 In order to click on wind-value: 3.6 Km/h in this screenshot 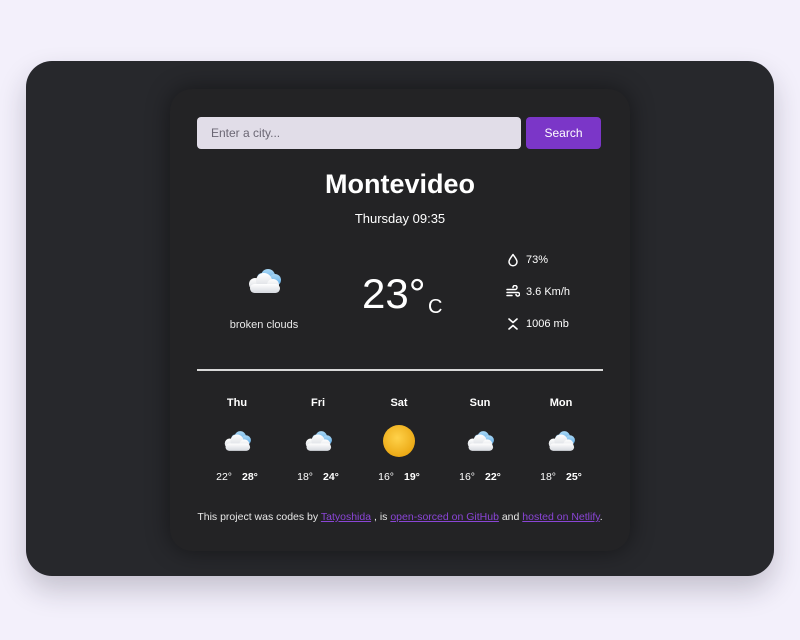, I will do `click(548, 292)`.